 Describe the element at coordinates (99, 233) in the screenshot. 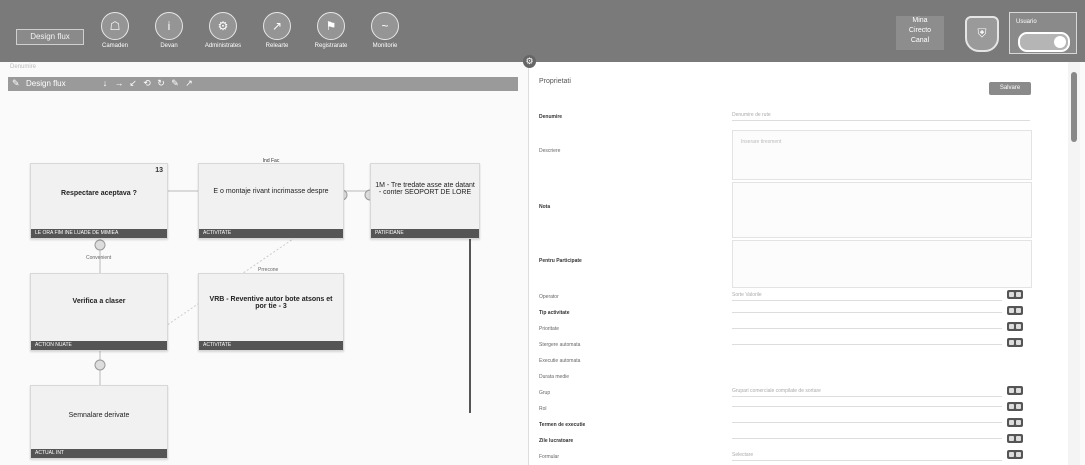

I see `card-footer: LE ORA FIM INE LUADE DE MIMIEA` at that location.